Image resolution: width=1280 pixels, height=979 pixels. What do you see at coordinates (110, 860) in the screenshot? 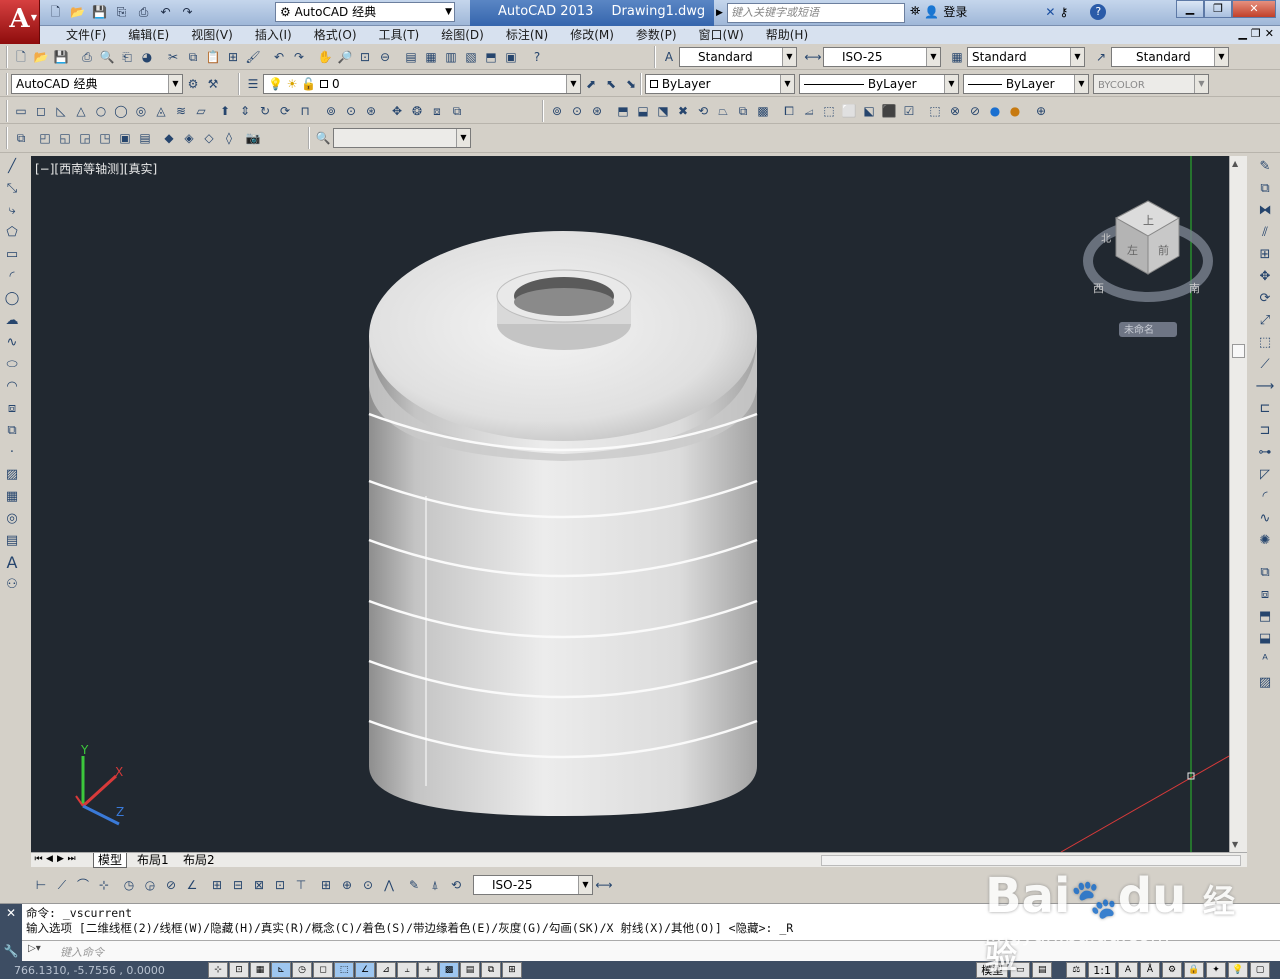
I see `tab-model: 模型` at bounding box center [110, 860].